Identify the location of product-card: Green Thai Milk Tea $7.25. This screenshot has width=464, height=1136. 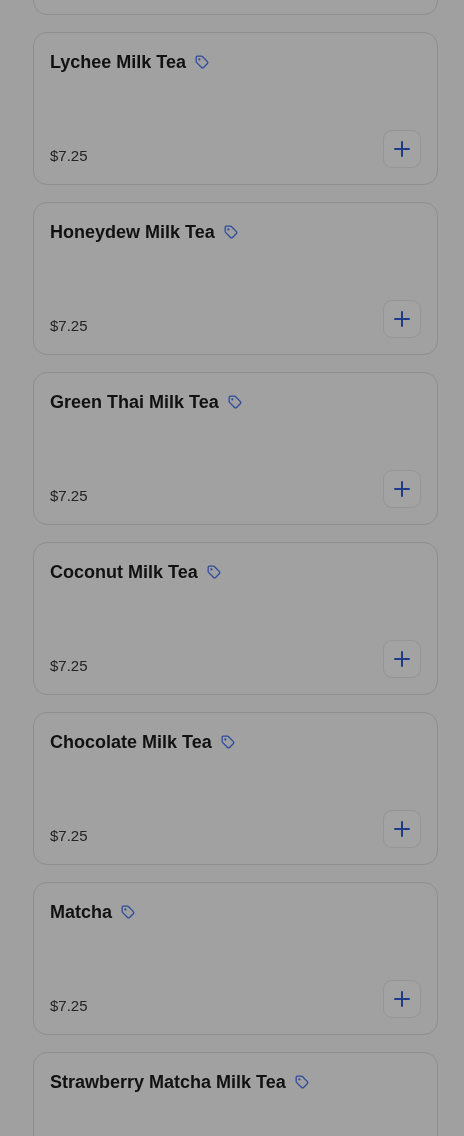
(235, 448).